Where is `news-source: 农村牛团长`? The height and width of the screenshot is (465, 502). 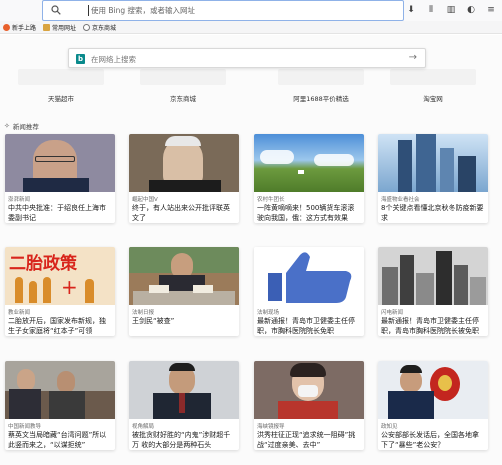 news-source: 农村牛团长 is located at coordinates (271, 200).